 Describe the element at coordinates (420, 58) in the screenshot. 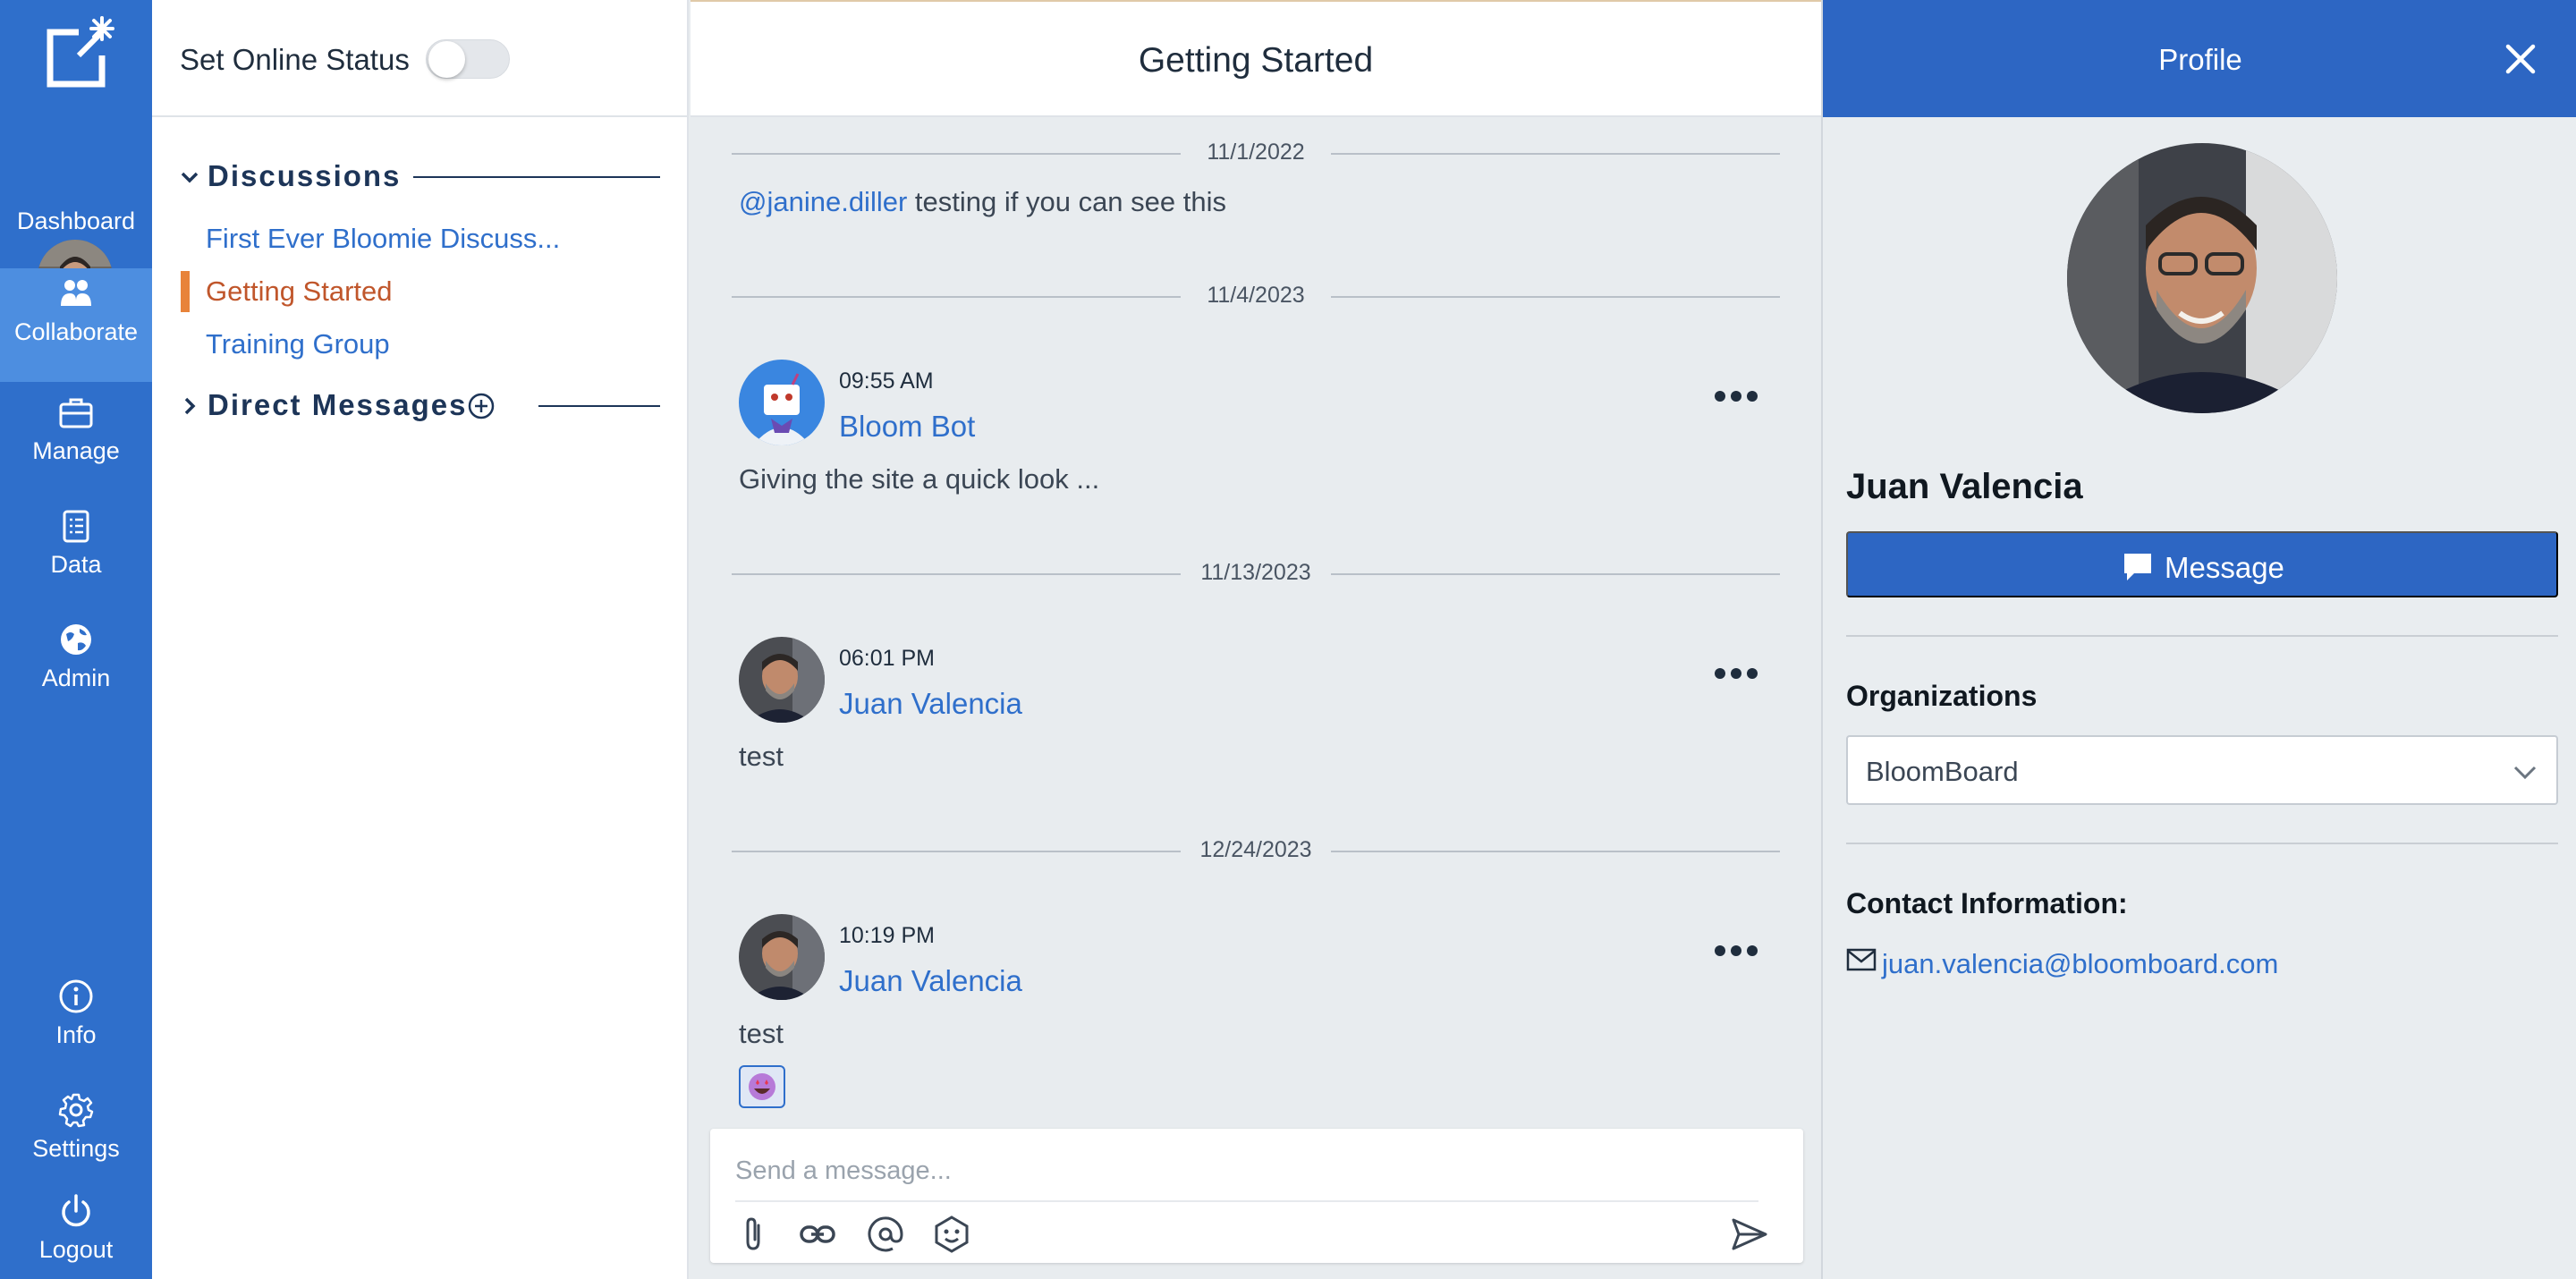

I see `online-status-bar: Set Online Status` at that location.